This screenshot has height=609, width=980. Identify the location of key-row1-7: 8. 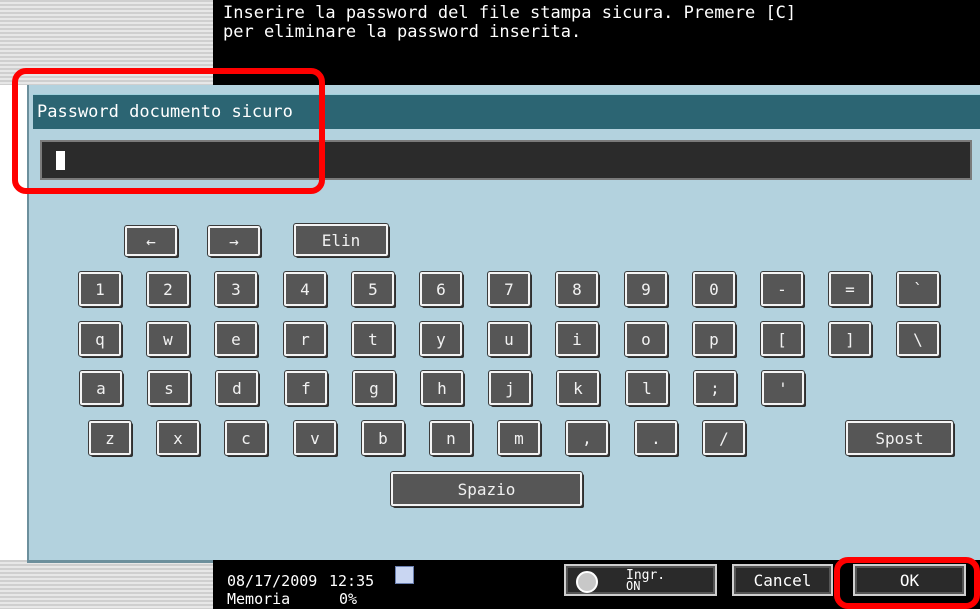
(577, 289).